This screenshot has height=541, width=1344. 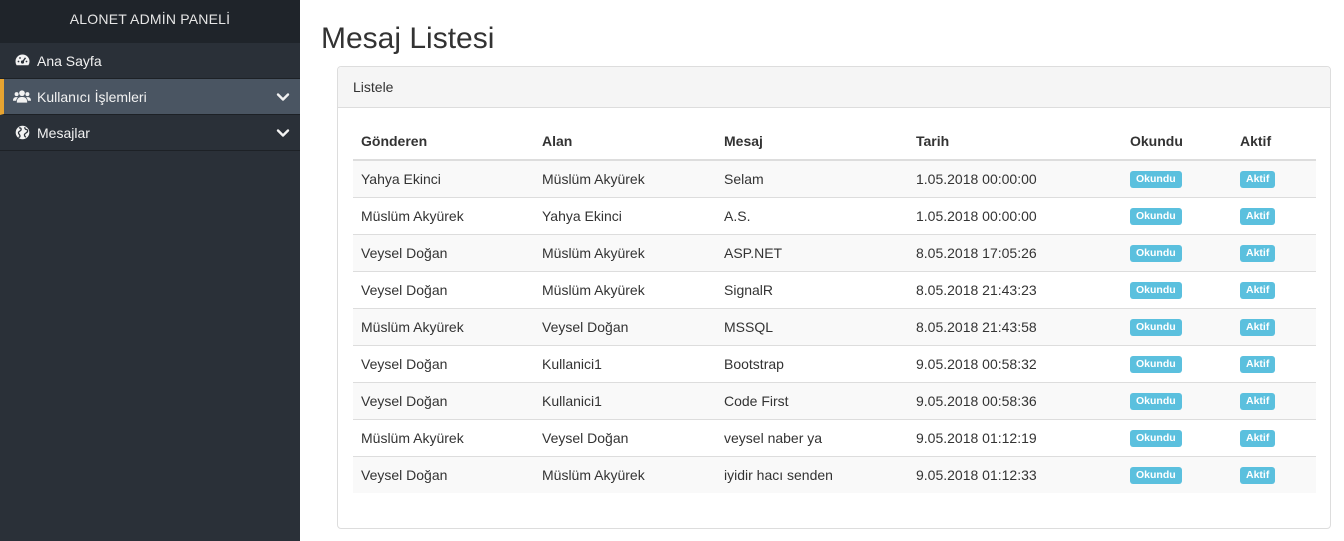 I want to click on brand-title: ALONET ADMİN PANELİ, so click(x=150, y=21).